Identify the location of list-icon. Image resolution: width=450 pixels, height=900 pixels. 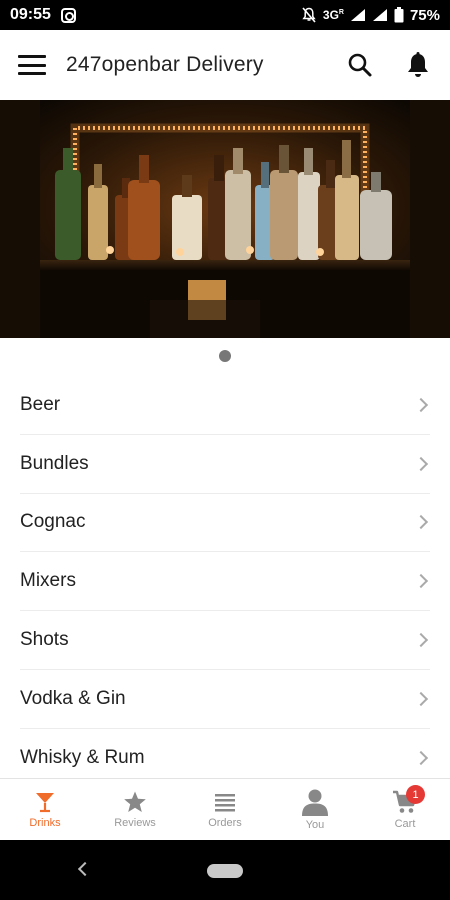
(225, 803).